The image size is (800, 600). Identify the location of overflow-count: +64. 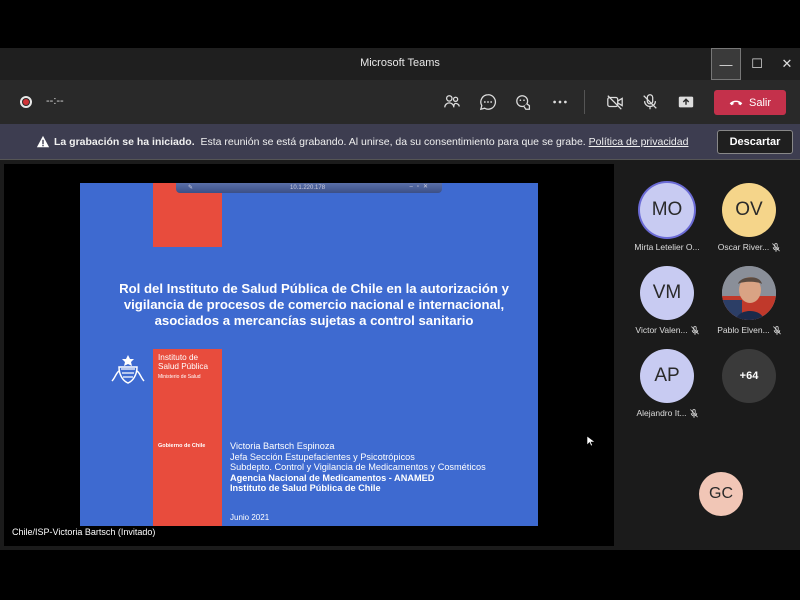
(749, 376).